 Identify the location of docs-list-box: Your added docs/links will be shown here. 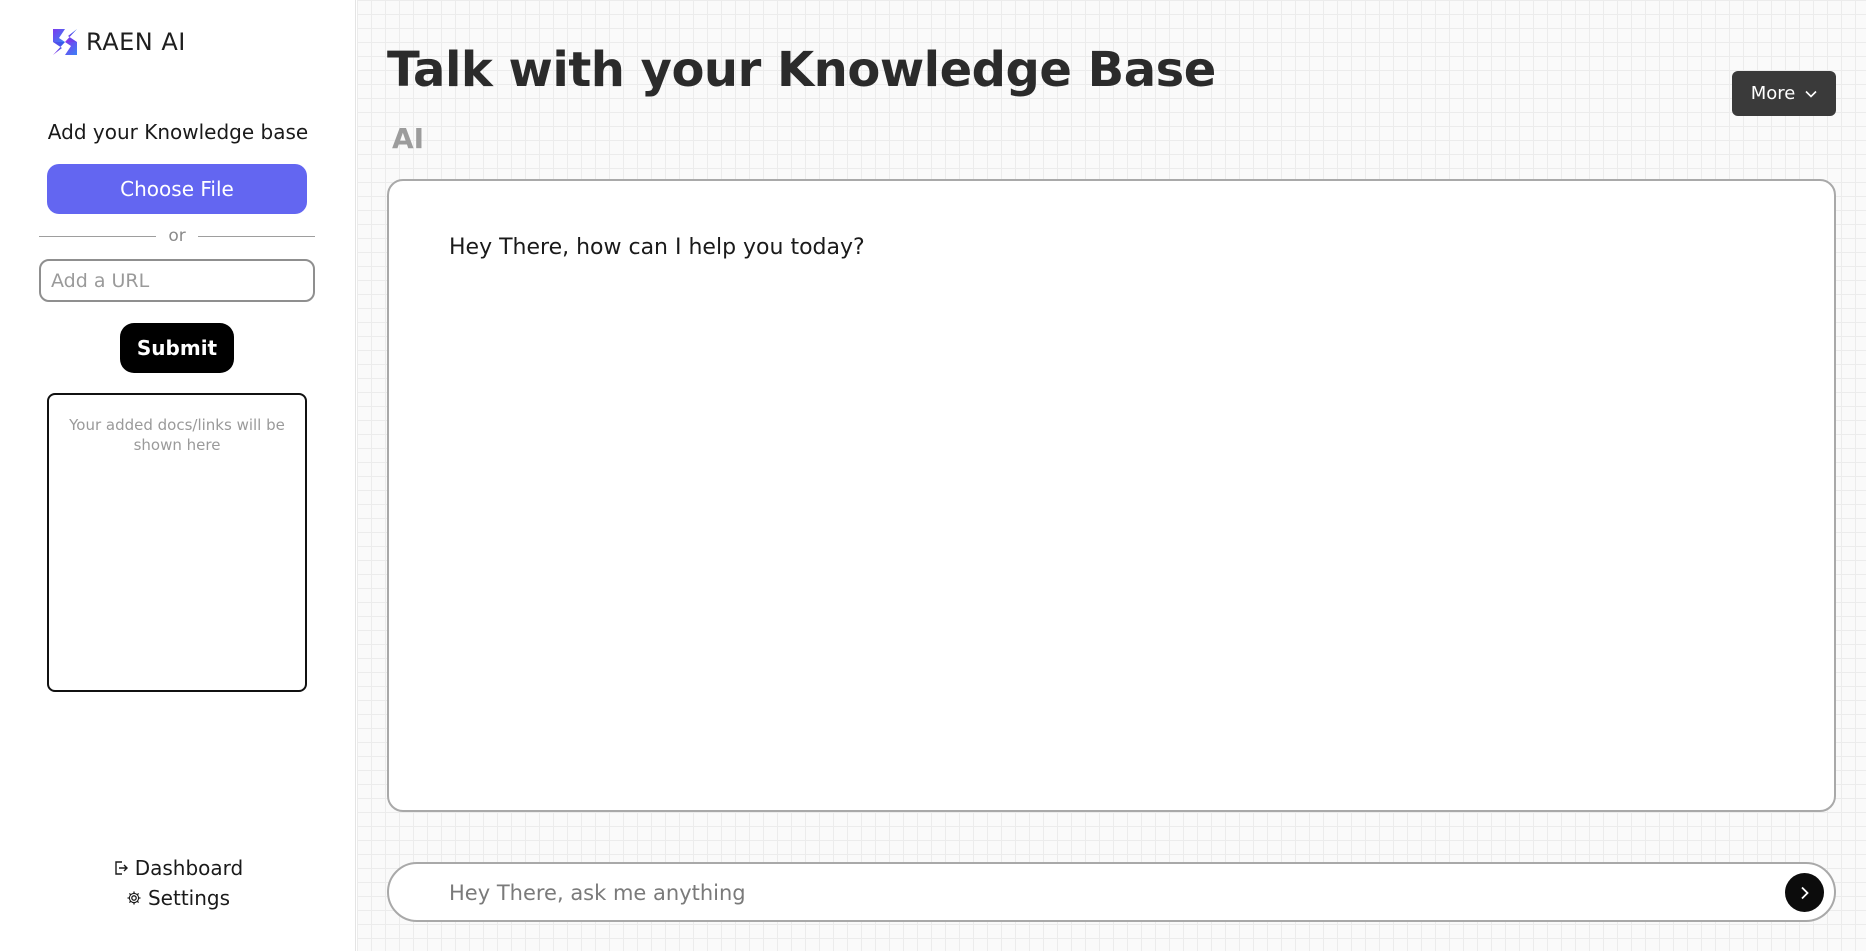
(177, 542).